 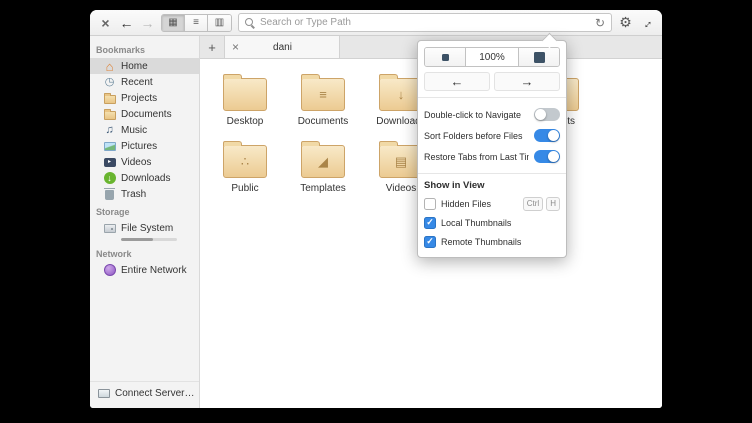 I want to click on music-note-icon: ♫, so click(x=109, y=129).